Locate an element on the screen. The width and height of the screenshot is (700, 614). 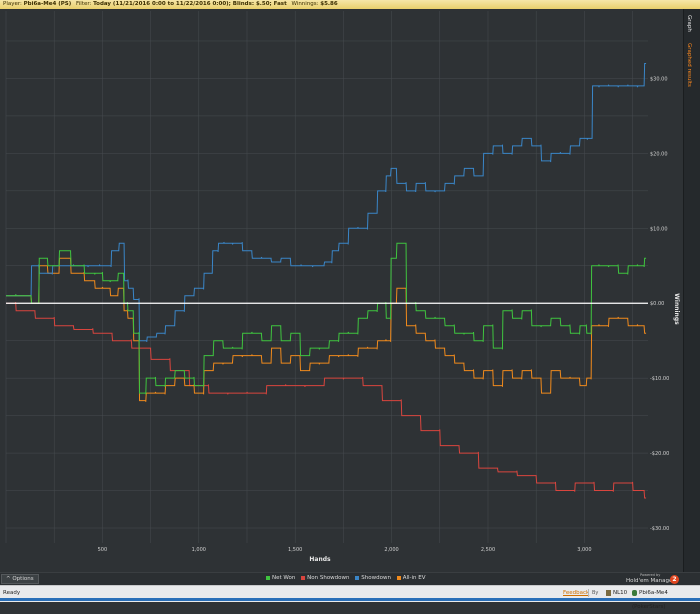
chart-legend: Net Won Non Showdown Showdown All-in EV is located at coordinates (344, 578).